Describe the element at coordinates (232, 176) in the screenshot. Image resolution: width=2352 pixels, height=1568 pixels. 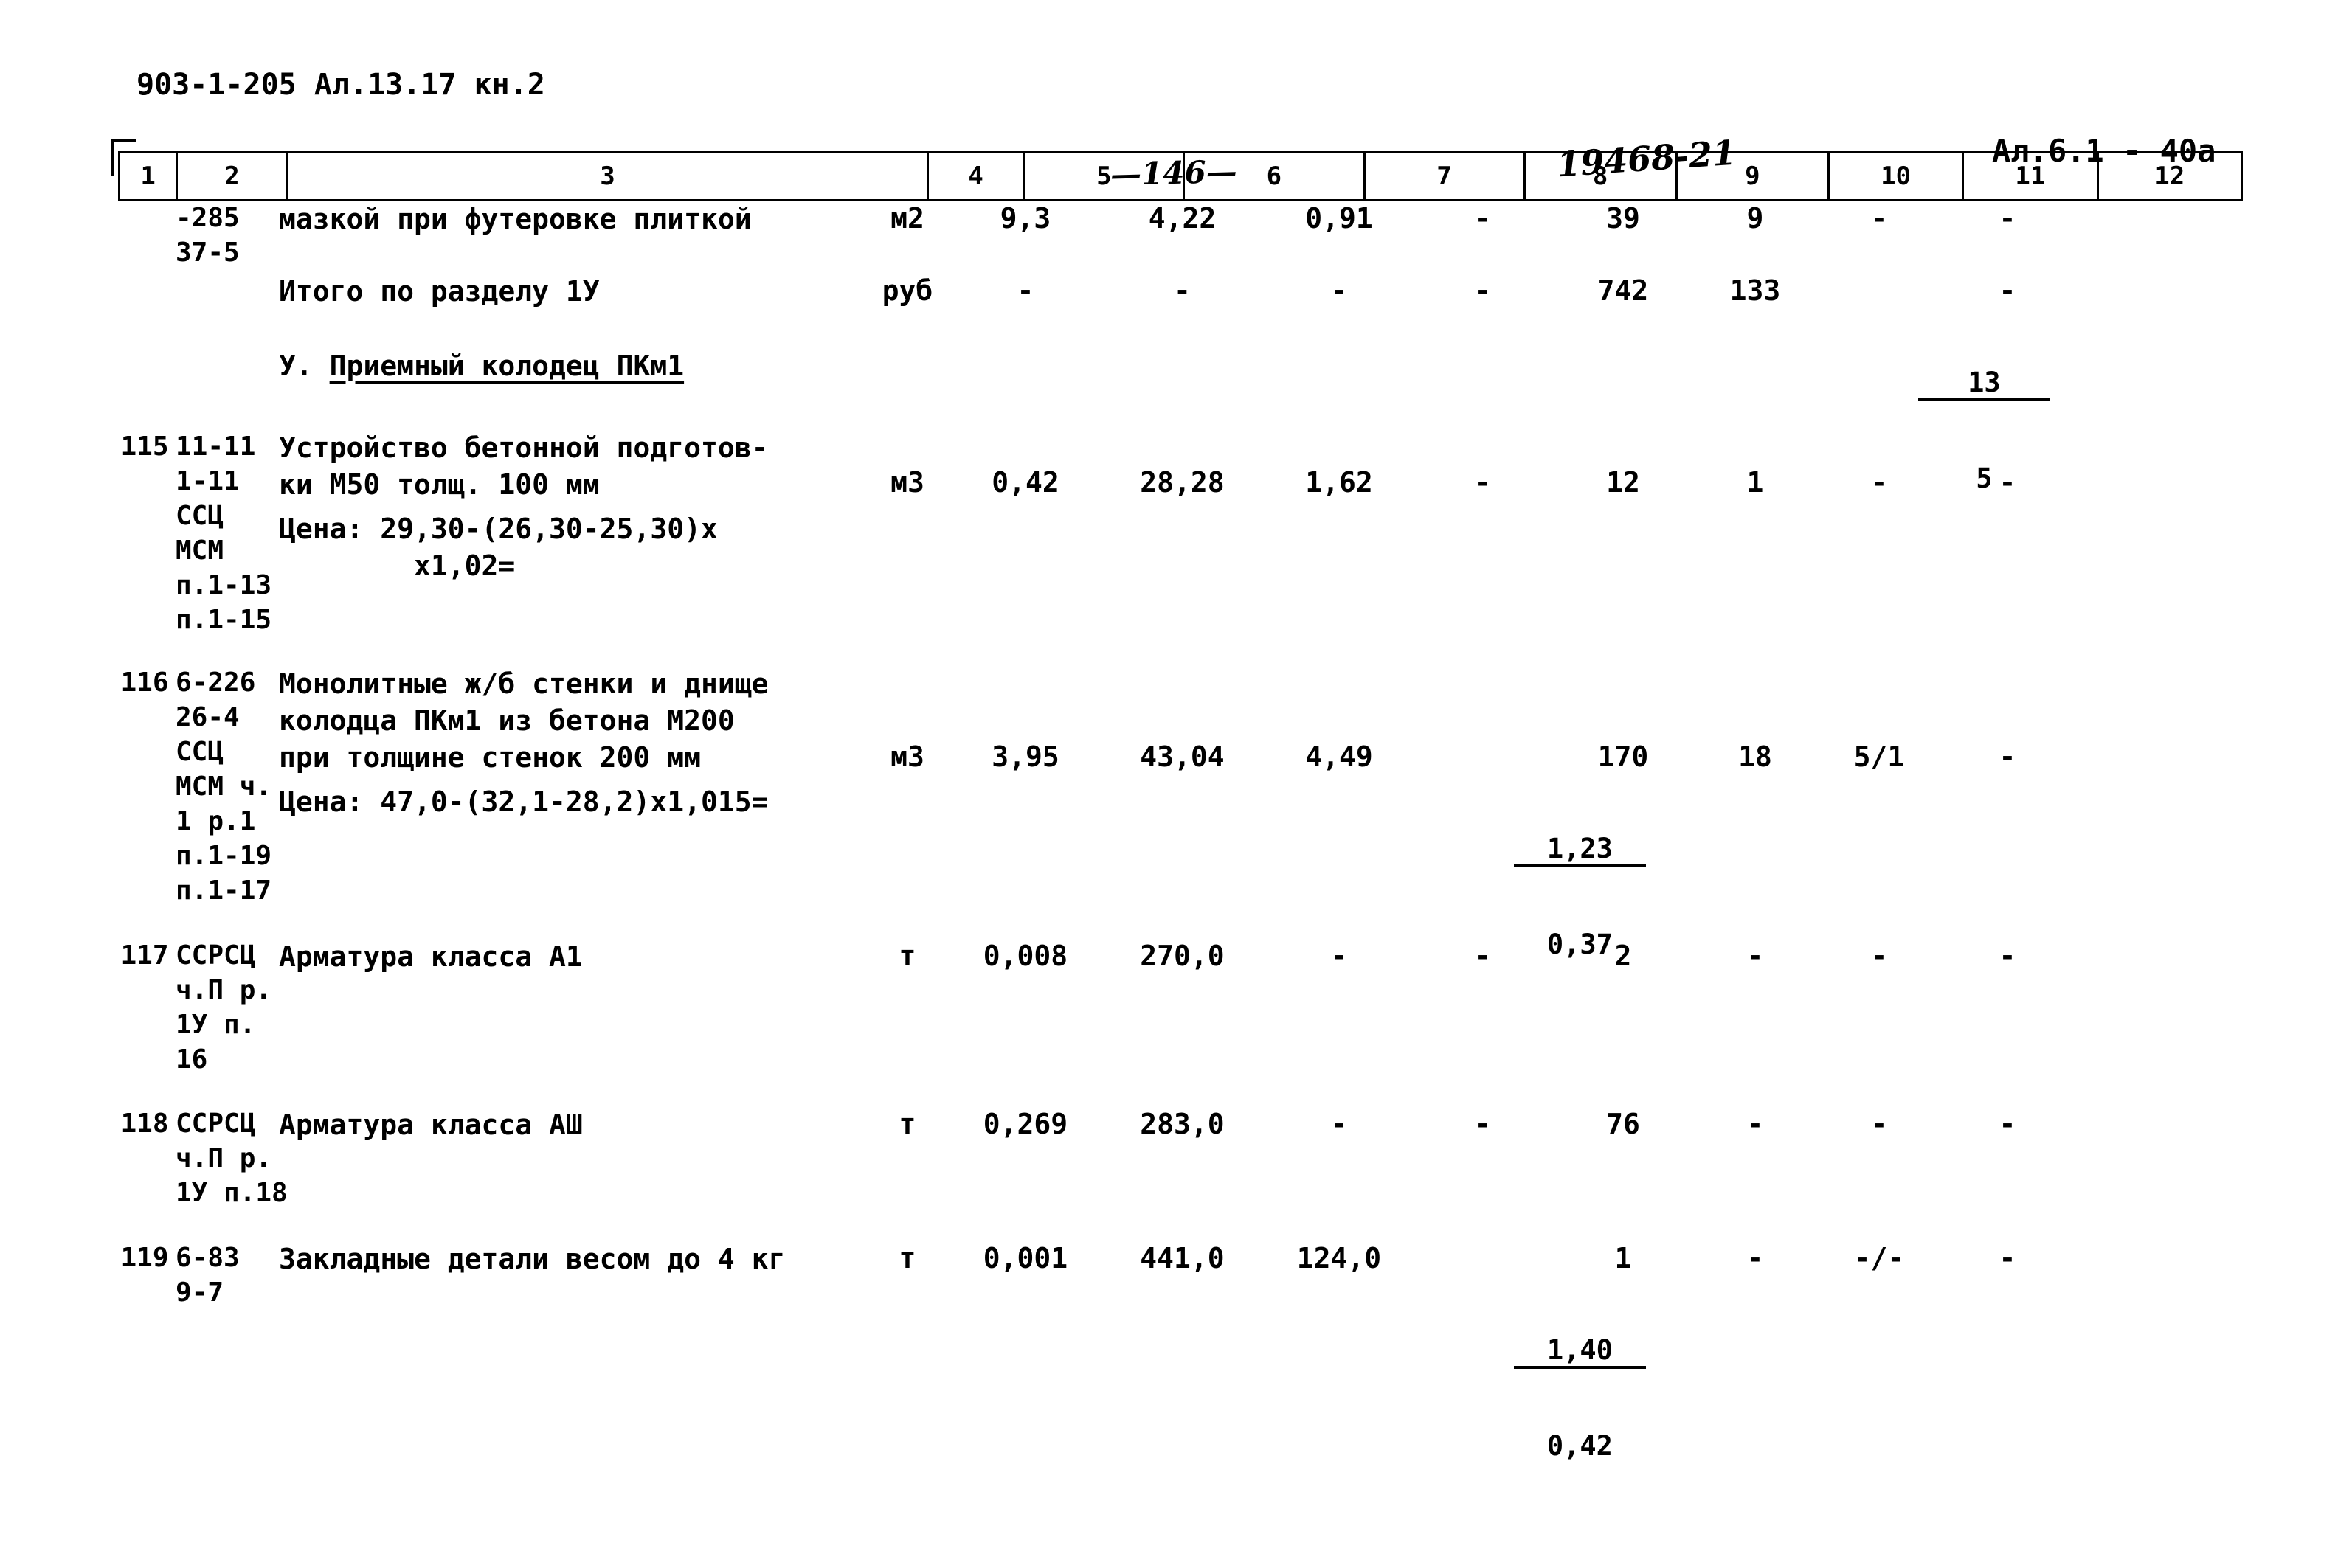
I see `column-number-2: 2` at that location.